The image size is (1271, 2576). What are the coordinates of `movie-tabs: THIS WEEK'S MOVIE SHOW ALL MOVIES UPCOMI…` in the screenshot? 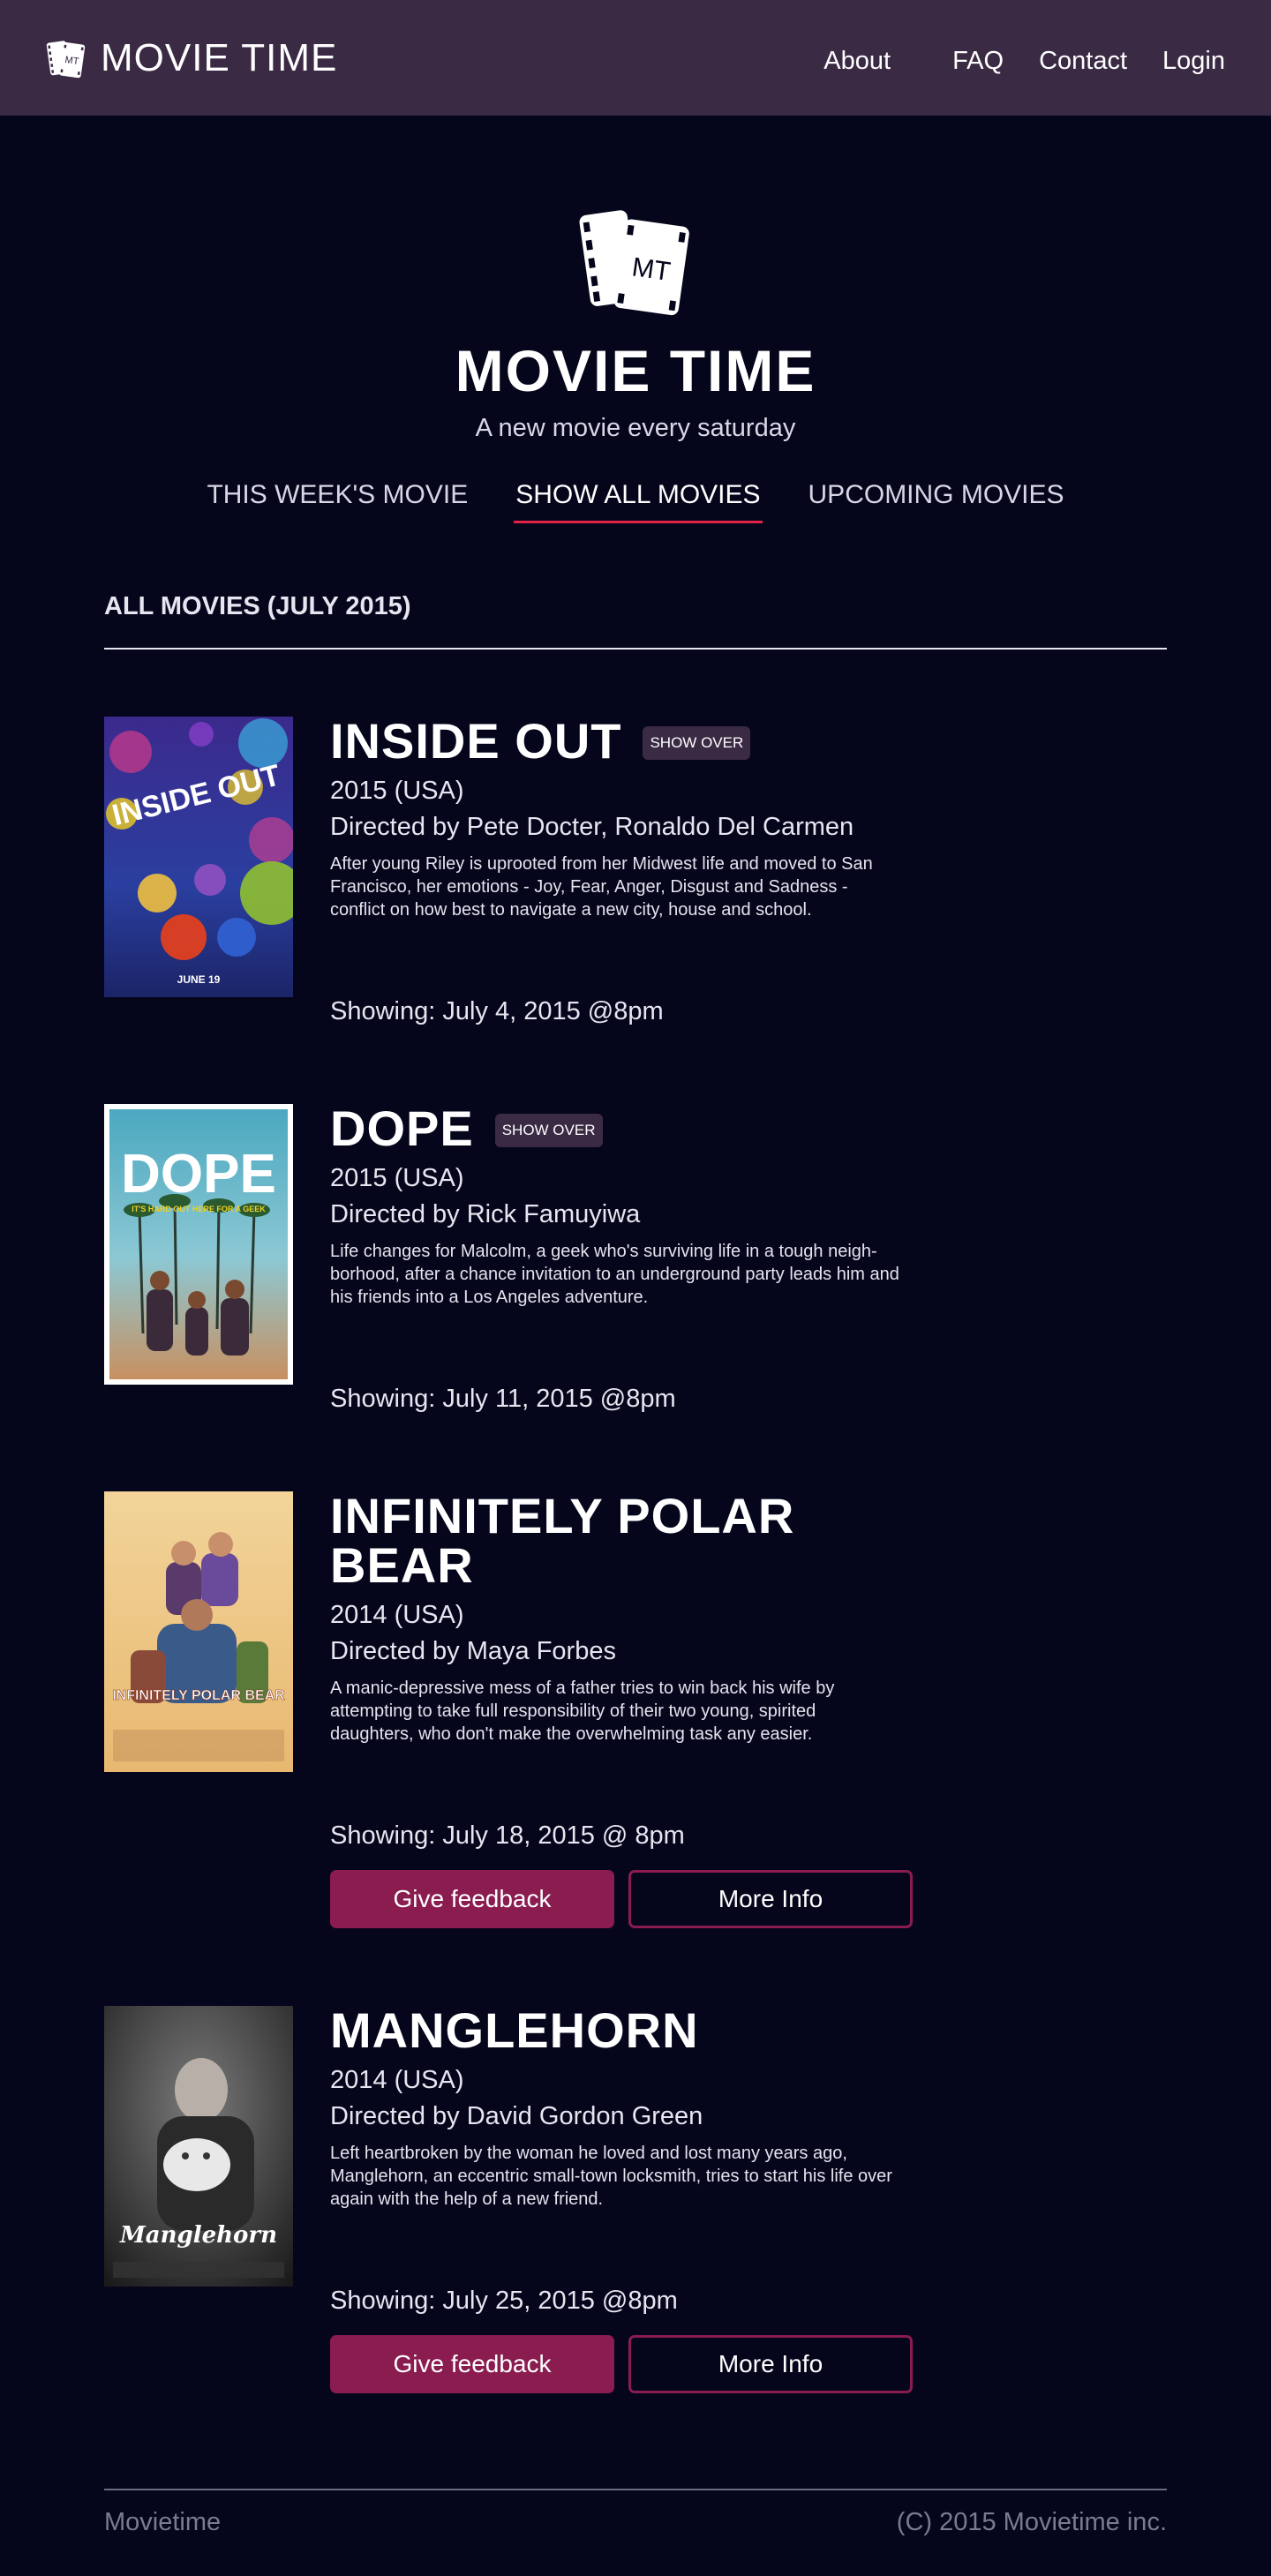 It's located at (635, 501).